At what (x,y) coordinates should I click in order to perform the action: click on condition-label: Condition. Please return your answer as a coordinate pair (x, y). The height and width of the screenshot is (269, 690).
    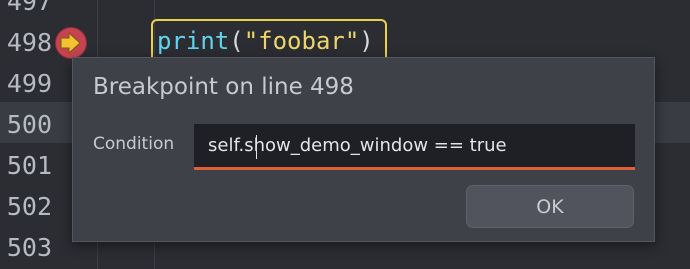
    Looking at the image, I should click on (134, 144).